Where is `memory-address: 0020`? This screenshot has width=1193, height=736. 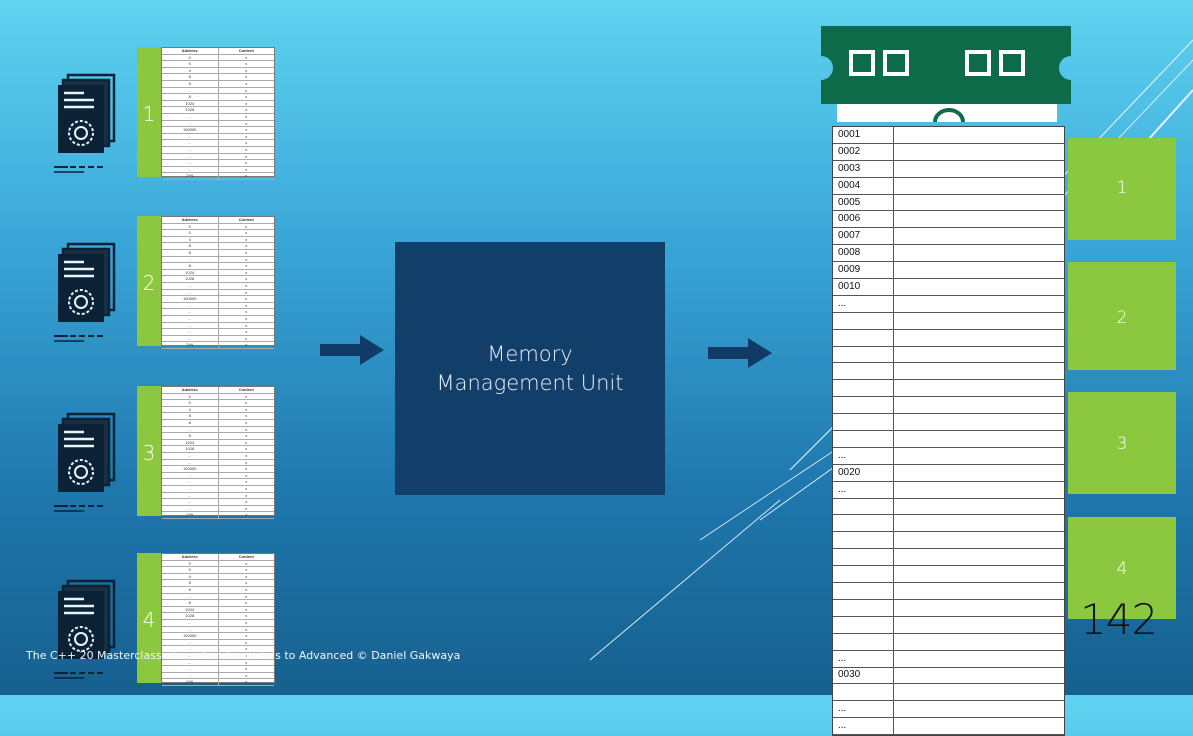
memory-address: 0020 is located at coordinates (863, 473).